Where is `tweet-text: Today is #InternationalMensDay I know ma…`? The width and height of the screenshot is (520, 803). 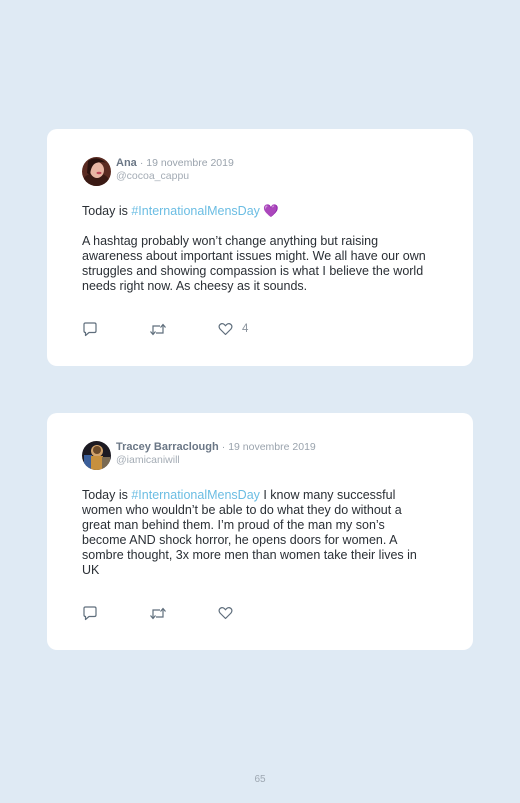 tweet-text: Today is #InternationalMensDay I know ma… is located at coordinates (257, 533).